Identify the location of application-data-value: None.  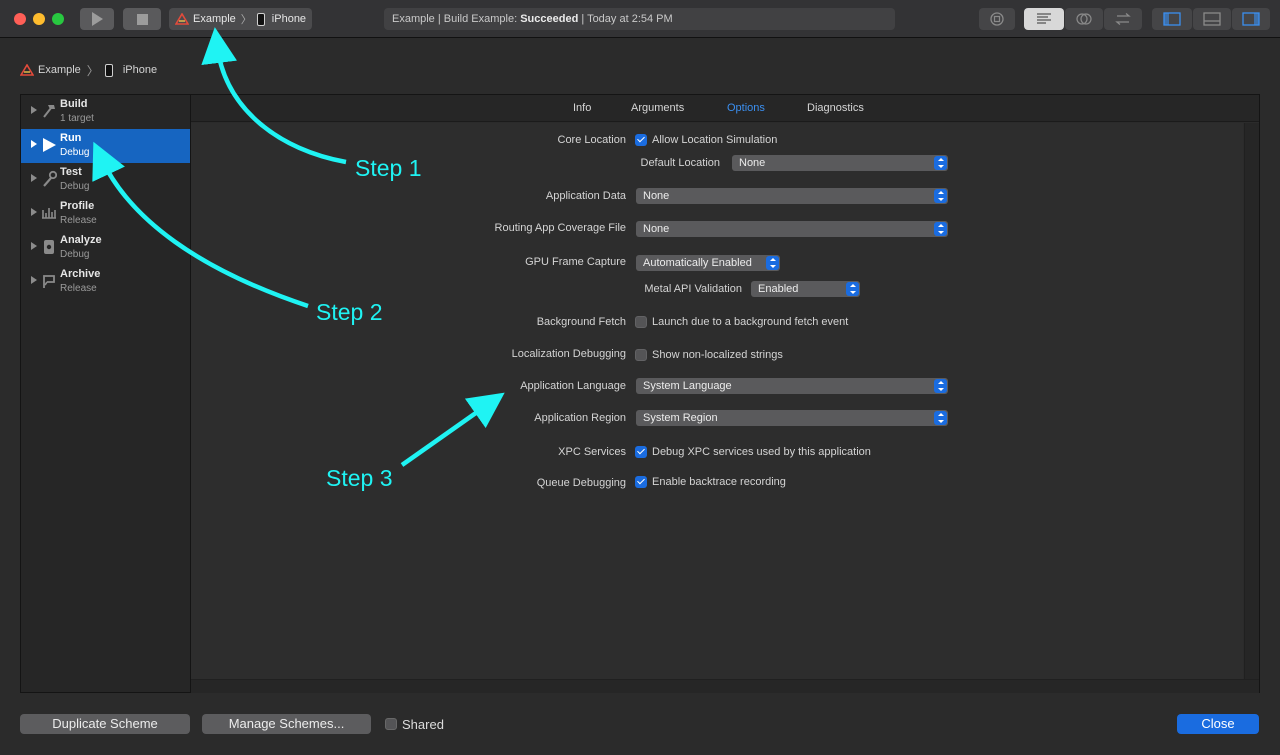
(656, 196).